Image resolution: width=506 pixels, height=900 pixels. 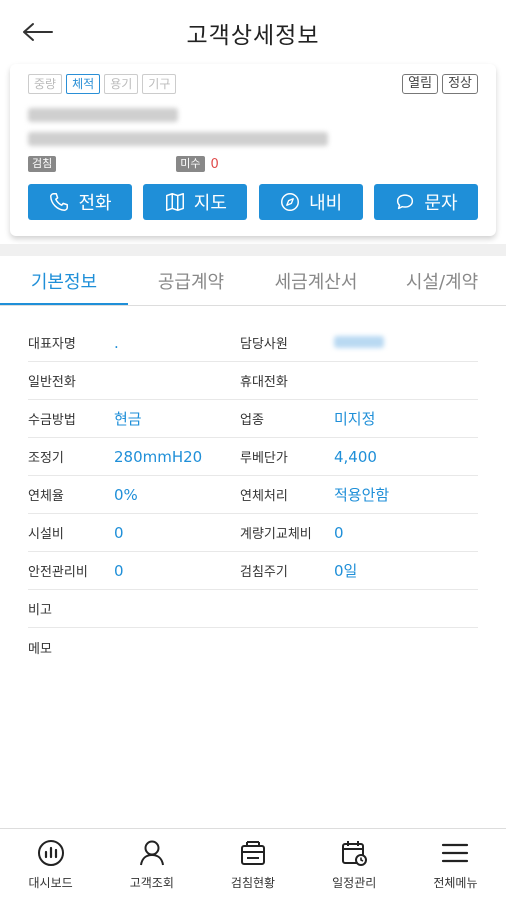 I want to click on navigation-button: 내비, so click(x=310, y=202).